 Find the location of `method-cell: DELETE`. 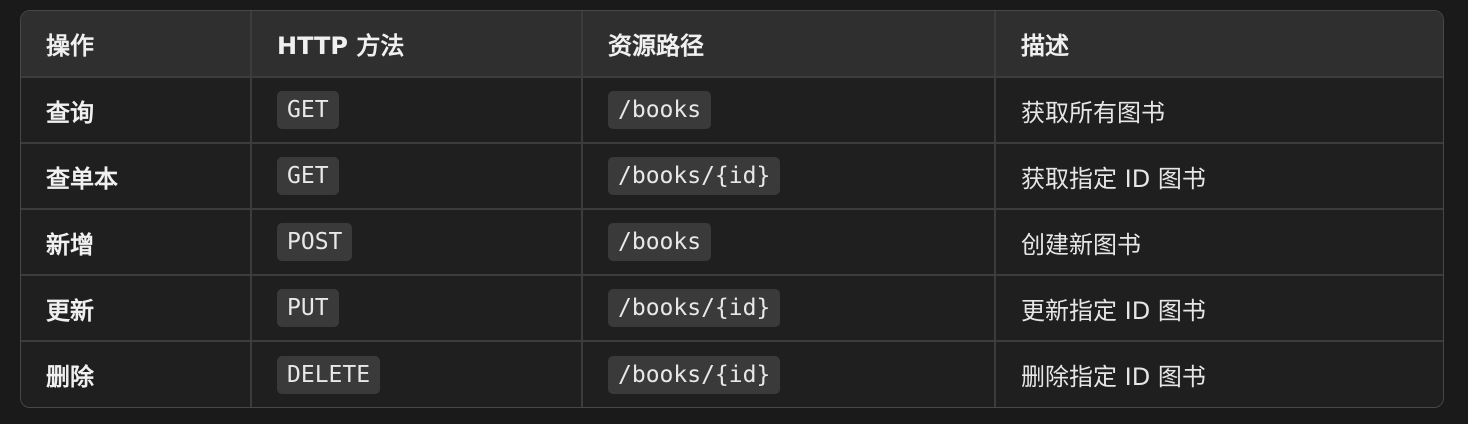

method-cell: DELETE is located at coordinates (417, 374).